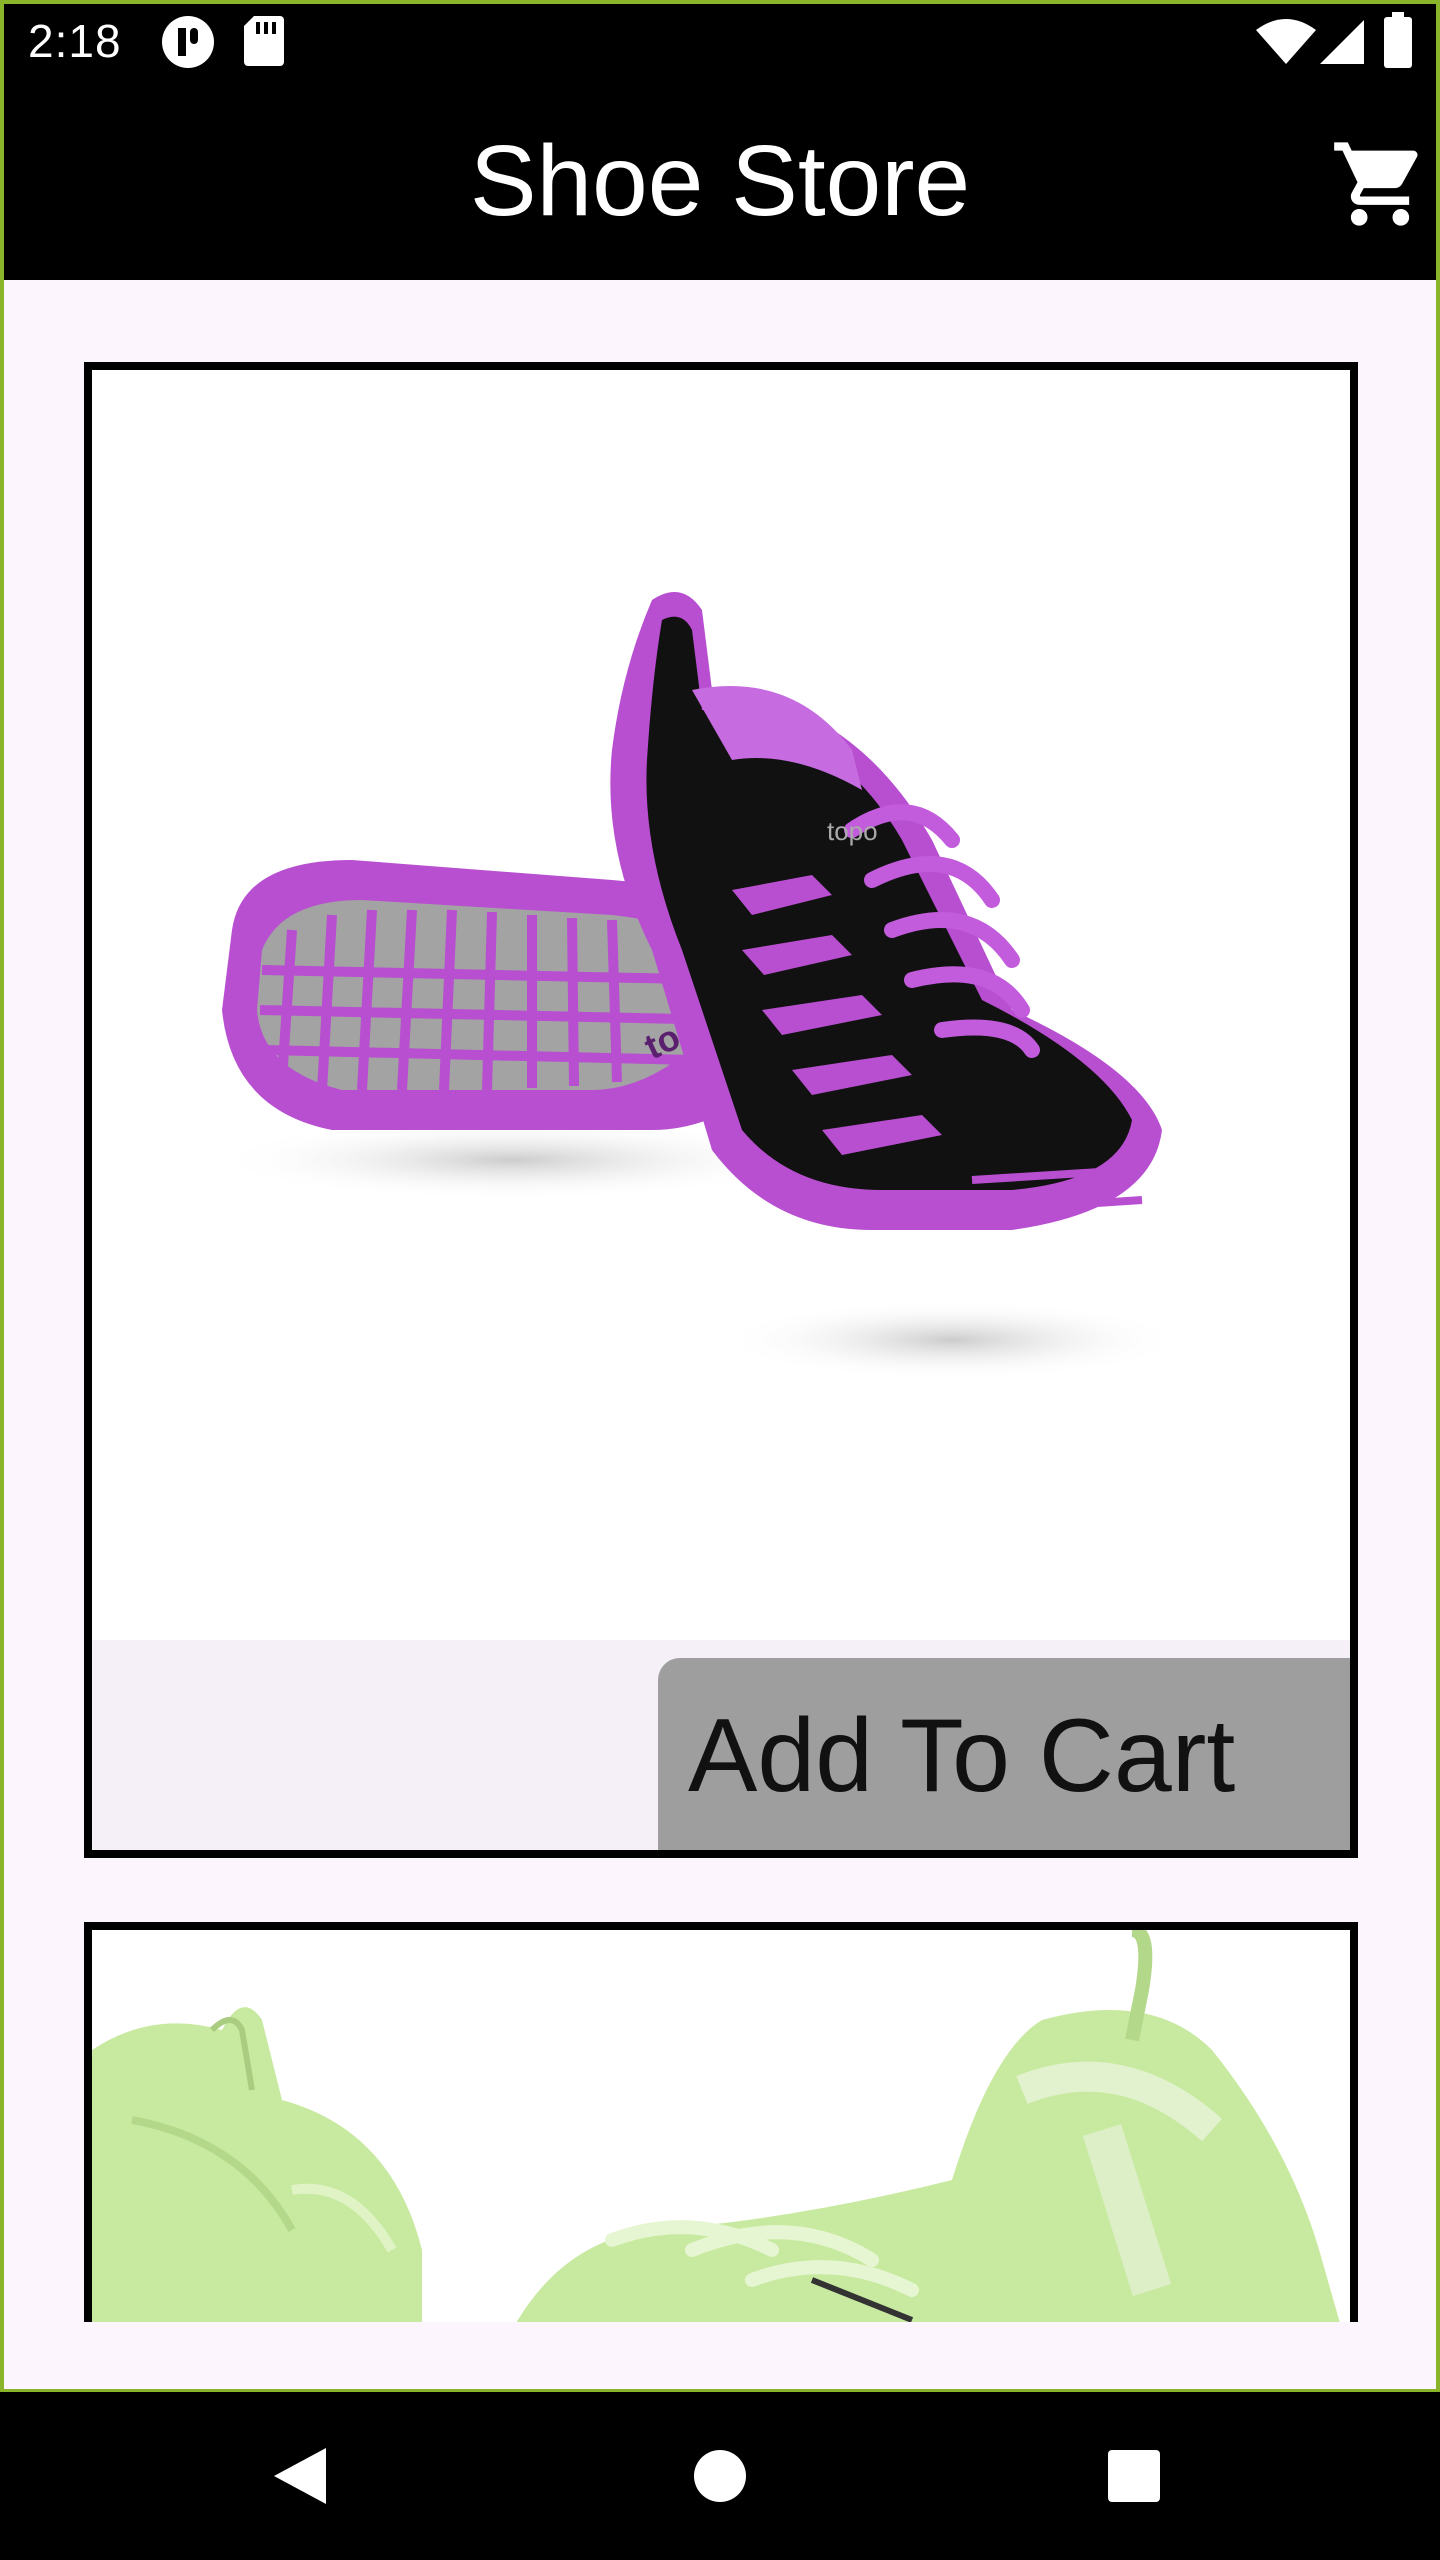 The image size is (1440, 2560). Describe the element at coordinates (1286, 44) in the screenshot. I see `wifi-icon` at that location.